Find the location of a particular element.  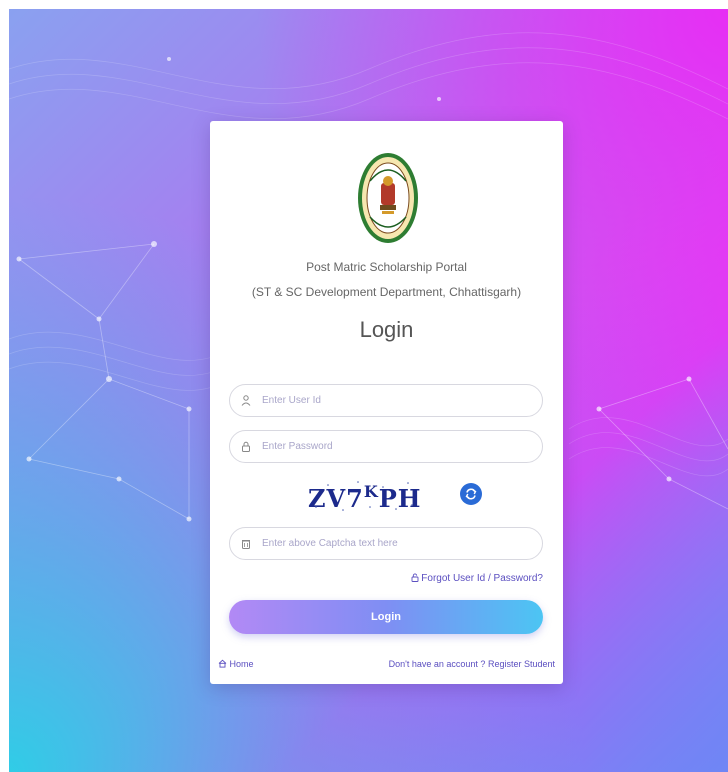

shield-icon is located at coordinates (246, 543).